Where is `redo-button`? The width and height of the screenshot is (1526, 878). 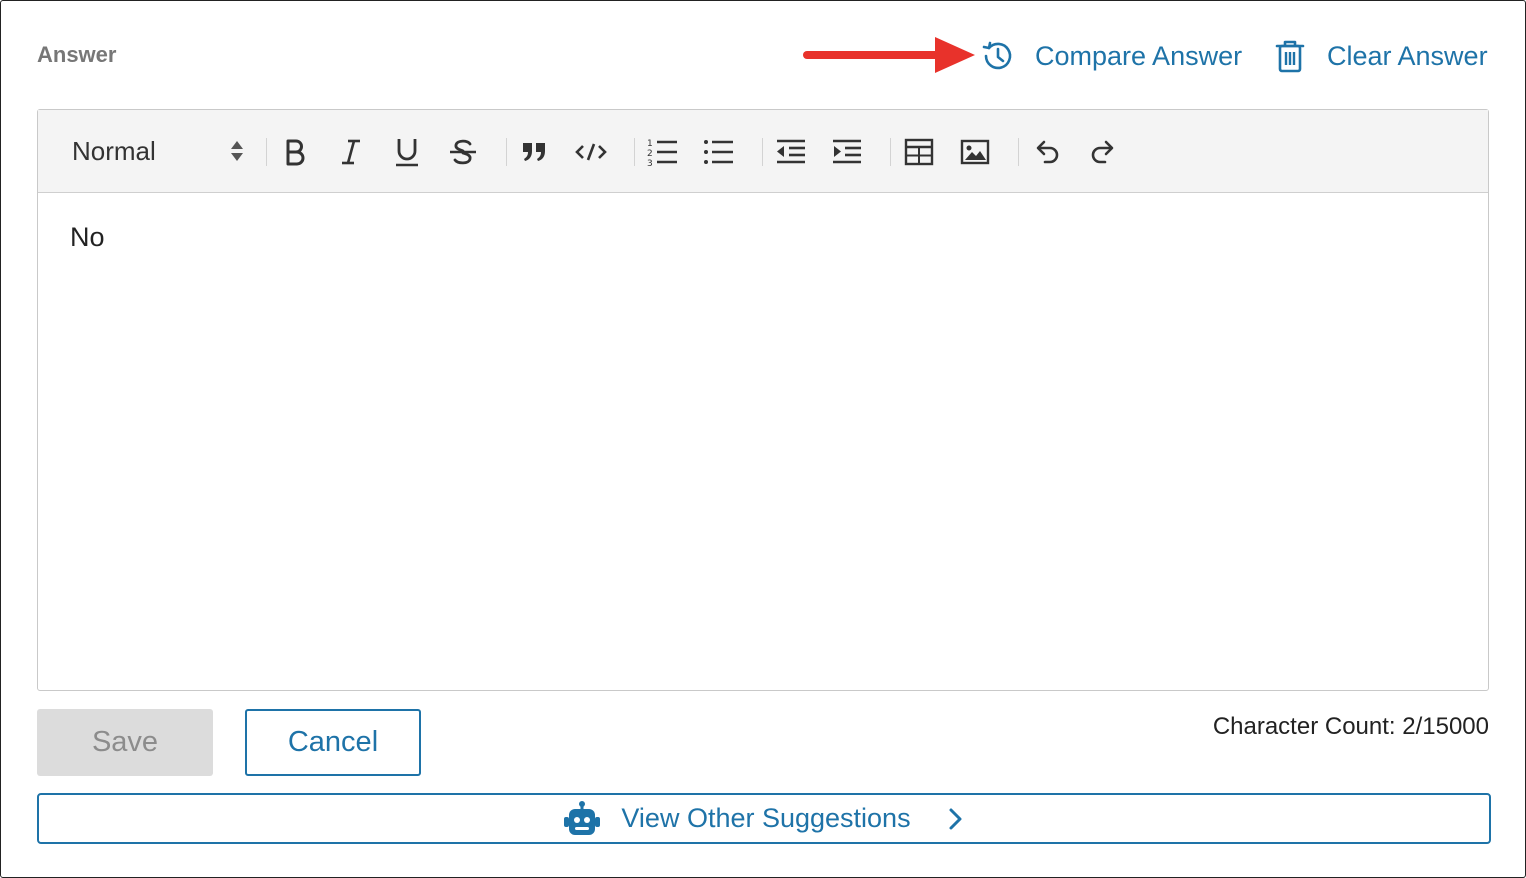 redo-button is located at coordinates (1103, 152).